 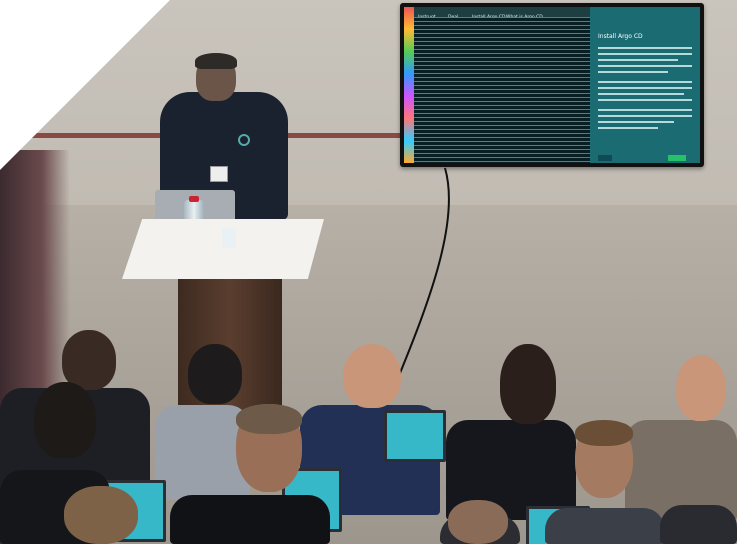 I want to click on speaker-badge, so click(x=219, y=174).